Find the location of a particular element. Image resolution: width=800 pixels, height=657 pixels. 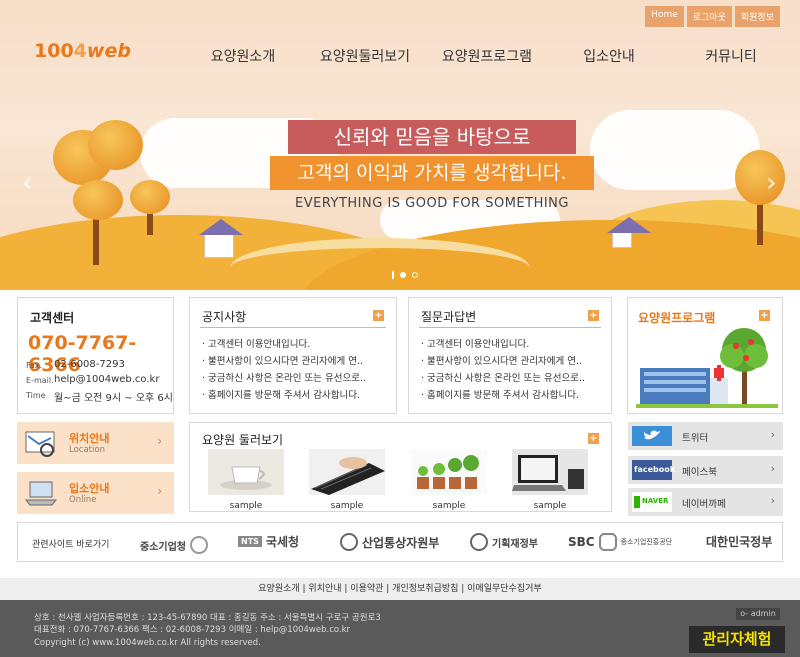

nav-community: 커뮤니티 is located at coordinates (731, 56).